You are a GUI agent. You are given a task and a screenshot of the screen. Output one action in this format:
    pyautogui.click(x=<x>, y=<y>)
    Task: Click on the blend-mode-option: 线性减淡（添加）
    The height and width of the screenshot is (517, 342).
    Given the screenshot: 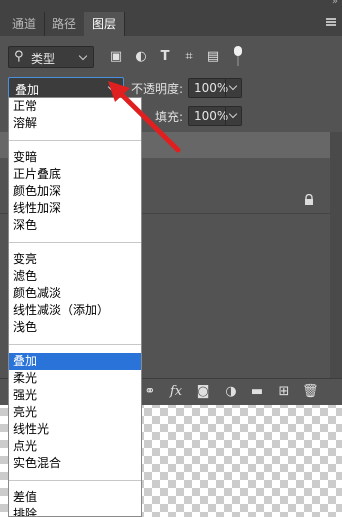 What is the action you would take?
    pyautogui.click(x=75, y=310)
    